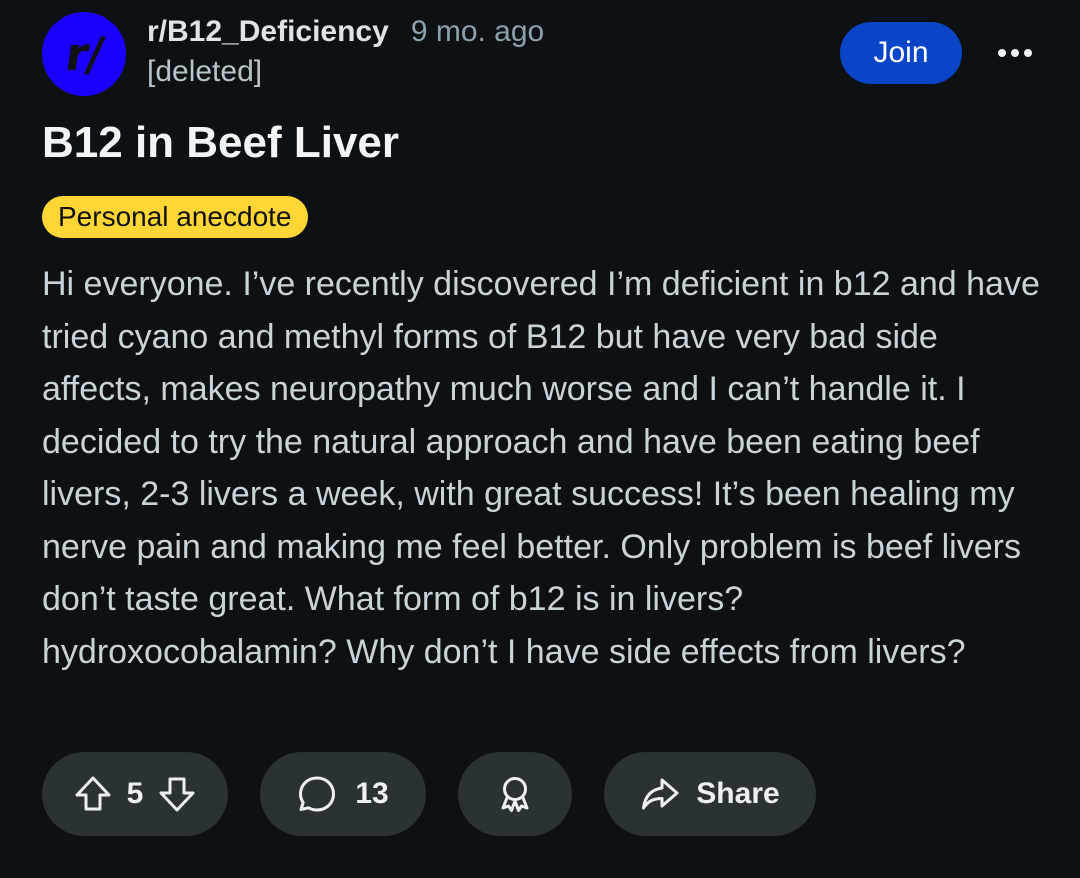  Describe the element at coordinates (177, 794) in the screenshot. I see `downvote-arrow-icon` at that location.